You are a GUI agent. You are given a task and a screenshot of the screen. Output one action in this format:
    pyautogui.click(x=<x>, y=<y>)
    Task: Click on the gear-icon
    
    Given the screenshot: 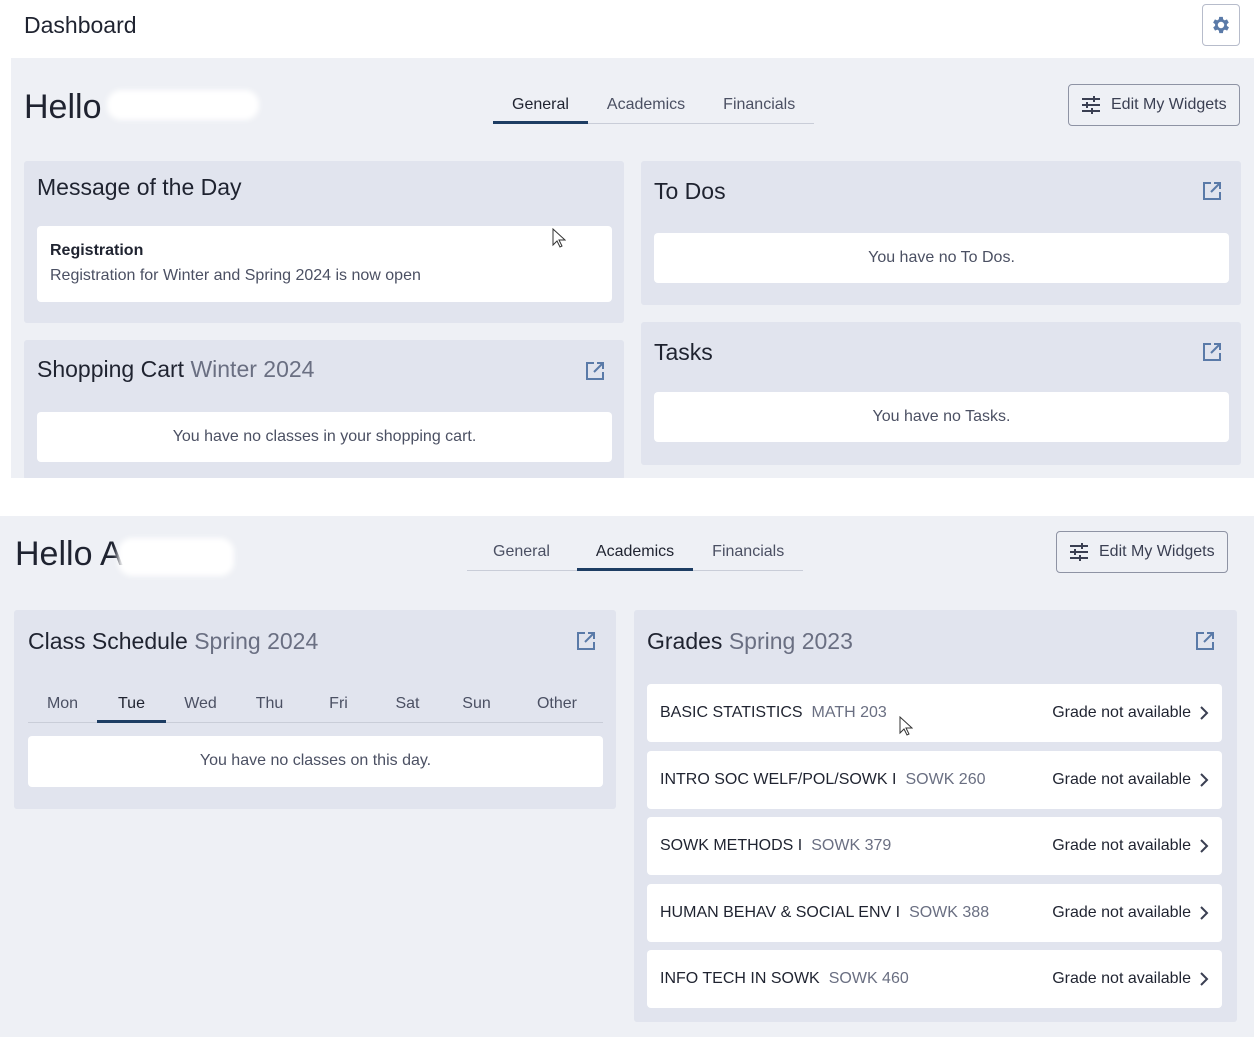 What is the action you would take?
    pyautogui.click(x=1221, y=25)
    